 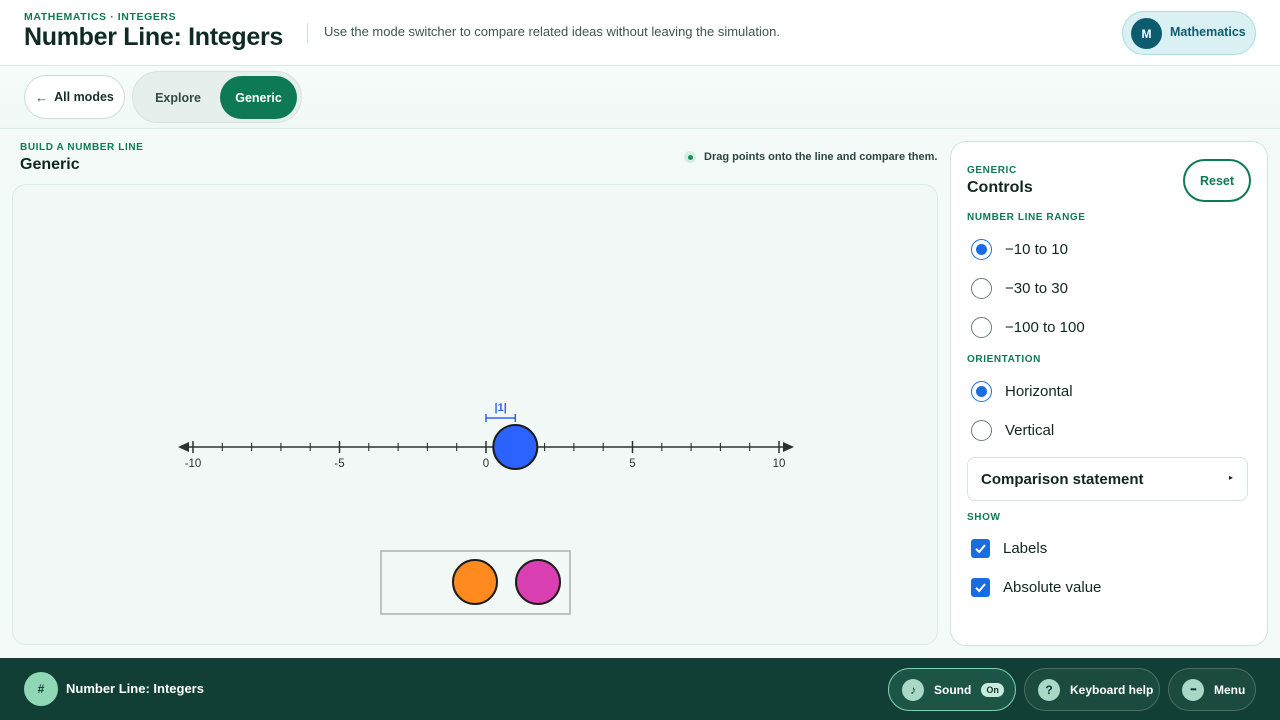 What do you see at coordinates (42, 97) in the screenshot?
I see `back-arrow-icon: ←` at bounding box center [42, 97].